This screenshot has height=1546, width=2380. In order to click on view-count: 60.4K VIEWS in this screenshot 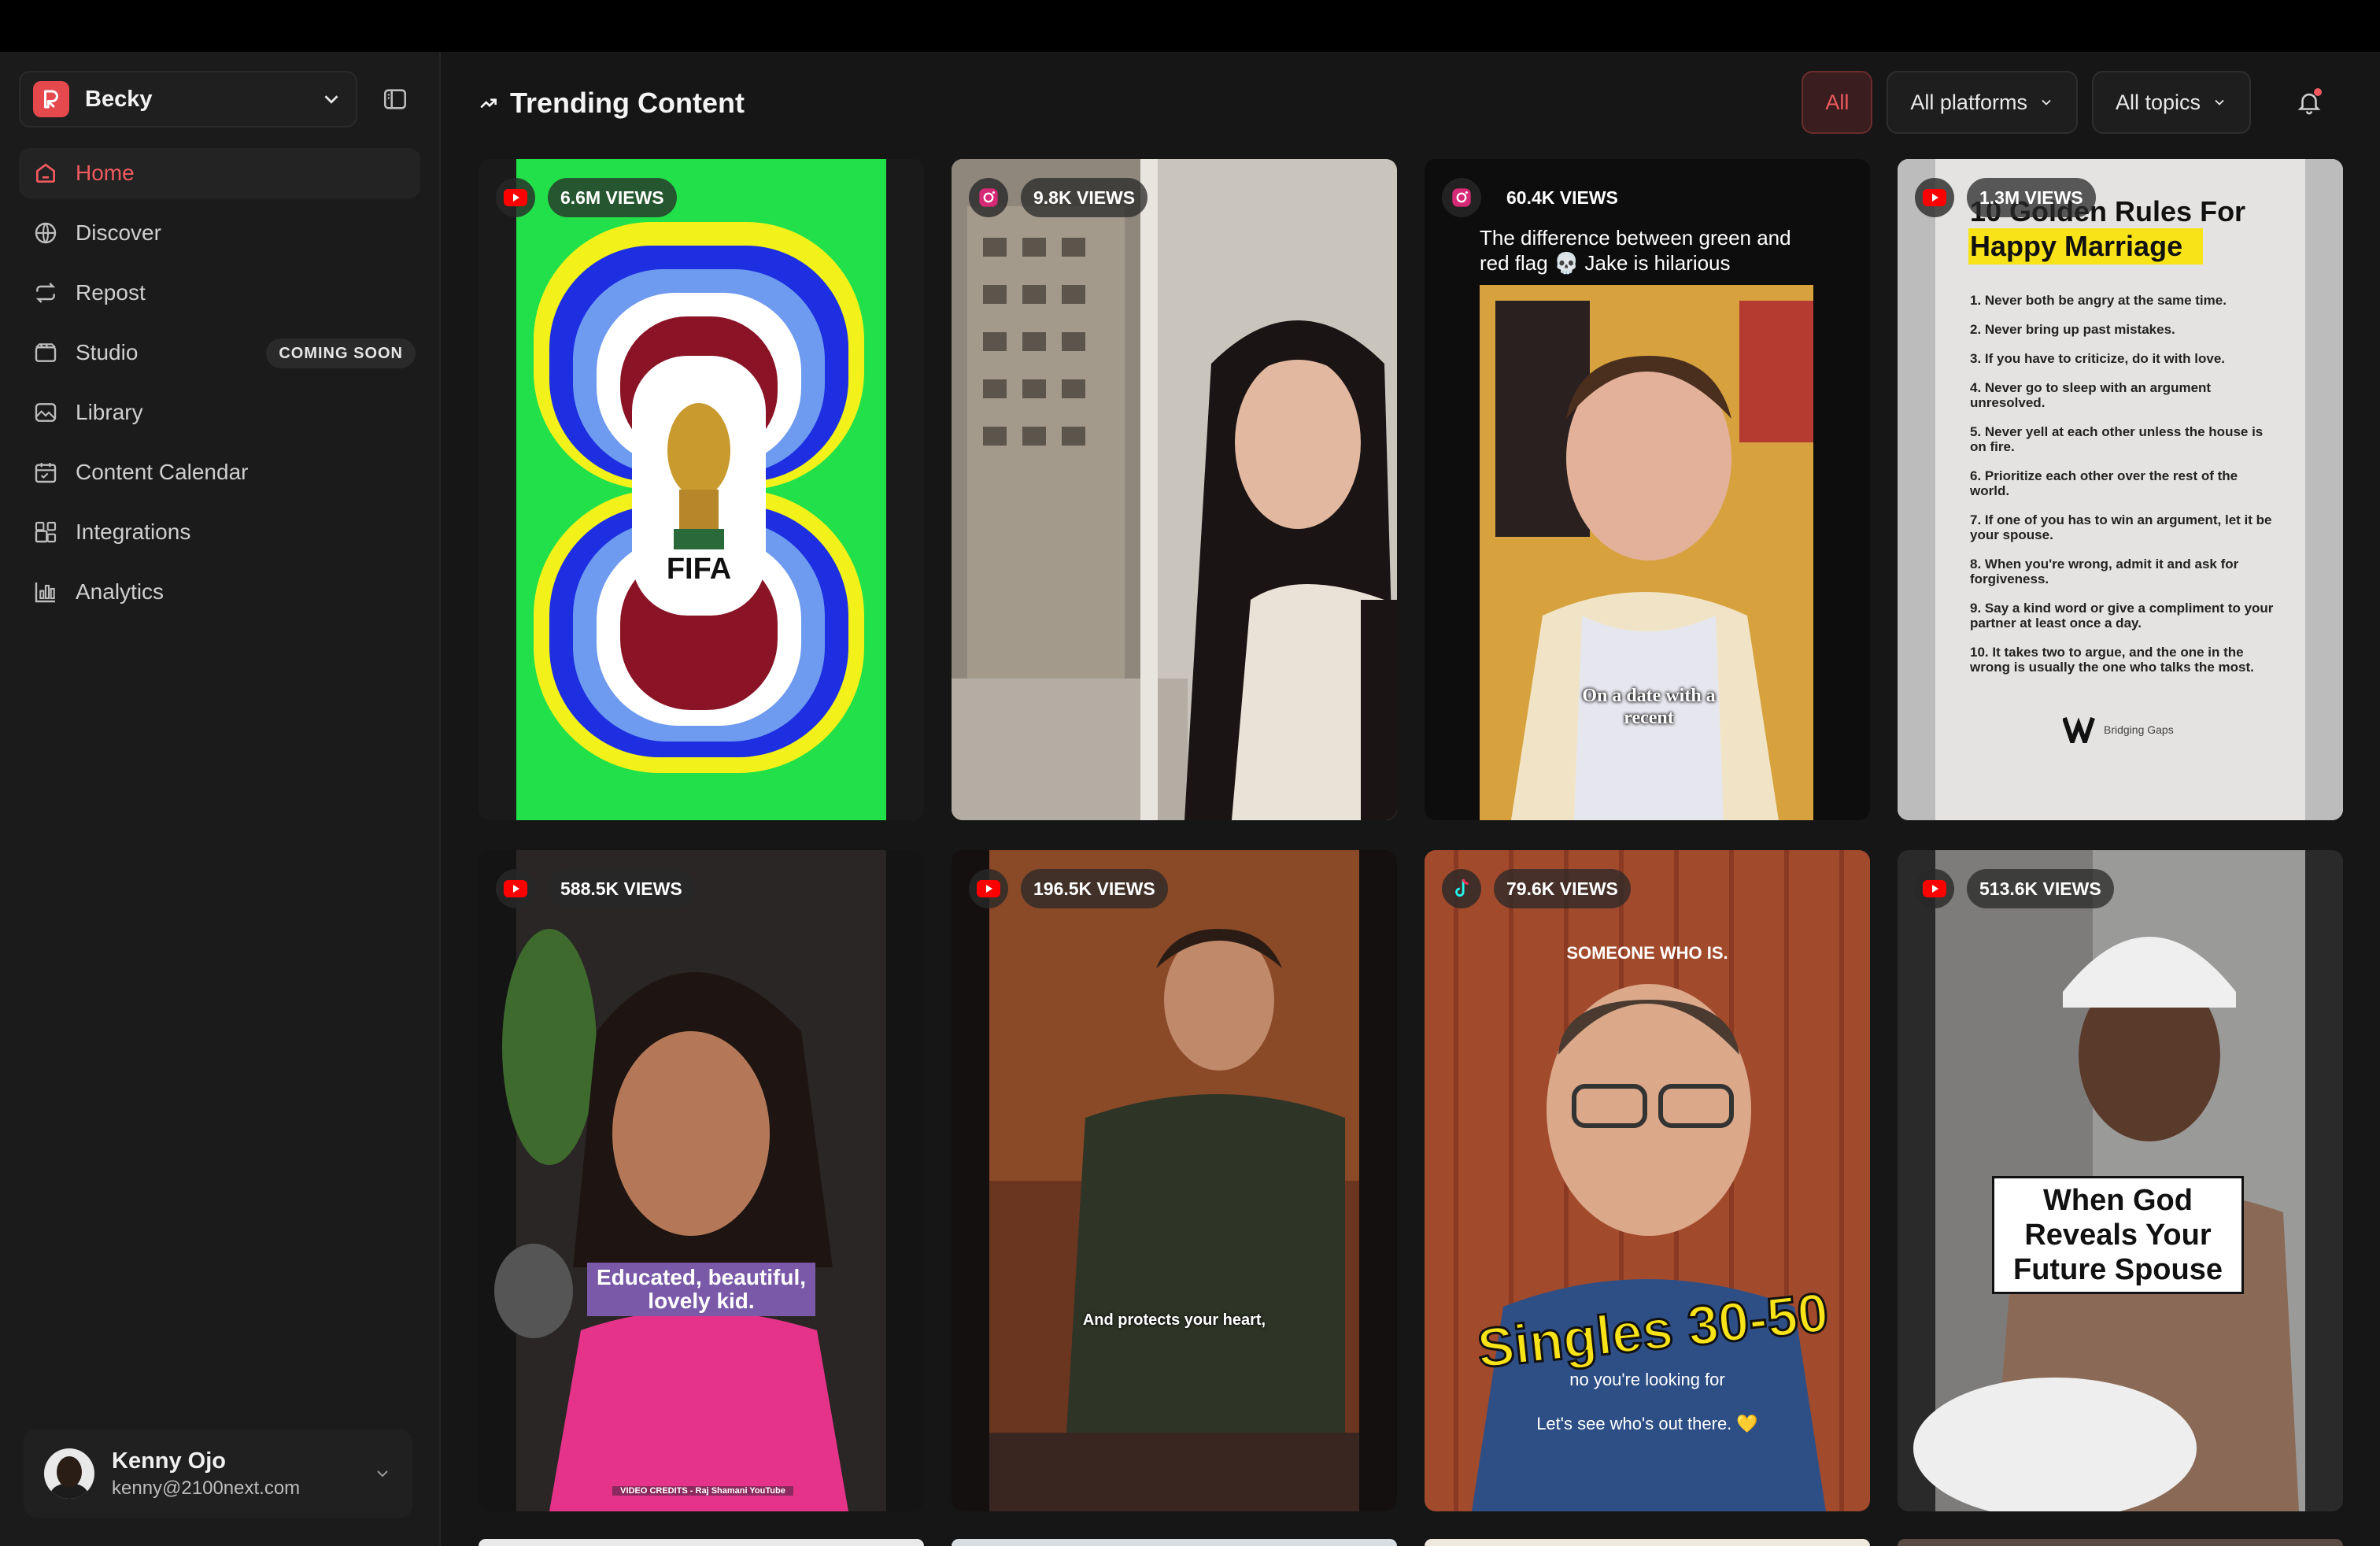, I will do `click(1562, 197)`.